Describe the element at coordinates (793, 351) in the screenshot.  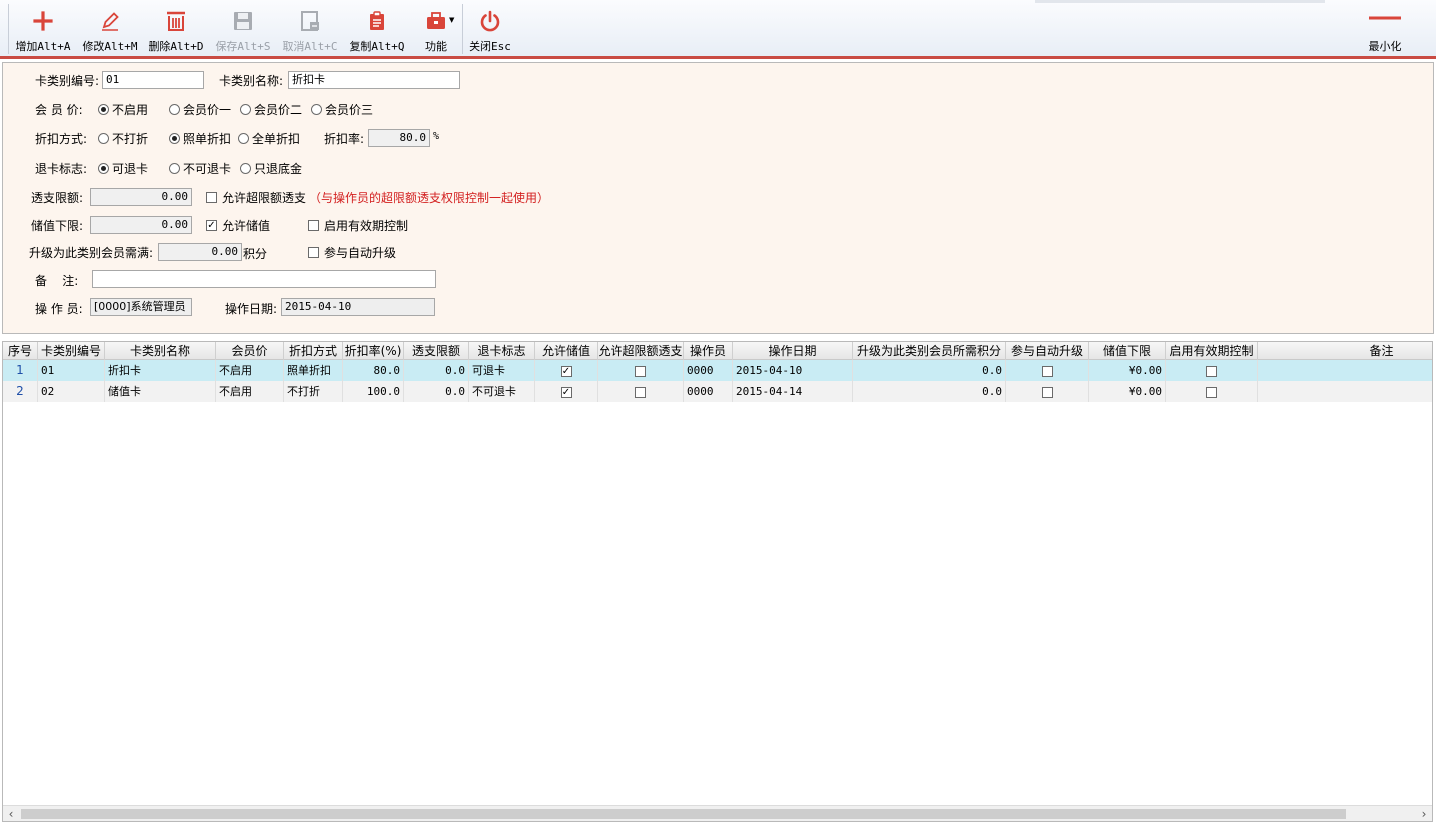
I see `column-header: 操作日期` at that location.